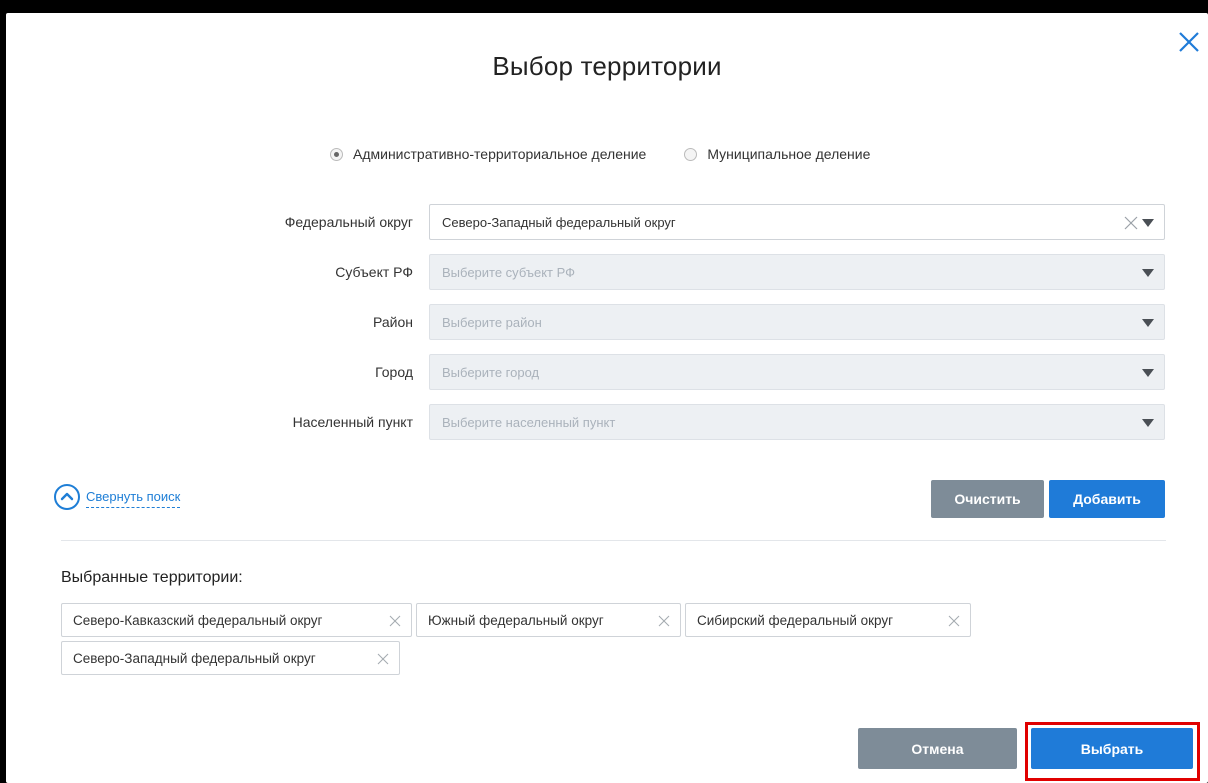 Image resolution: width=1208 pixels, height=783 pixels. I want to click on field-city: Город Выберите город, so click(607, 372).